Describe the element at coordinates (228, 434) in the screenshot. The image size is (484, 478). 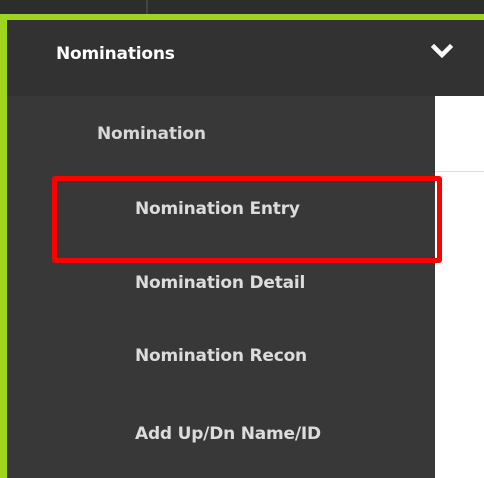
I see `menu-item-add-up-dn-name-id: Add Up/Dn Name/ID` at that location.